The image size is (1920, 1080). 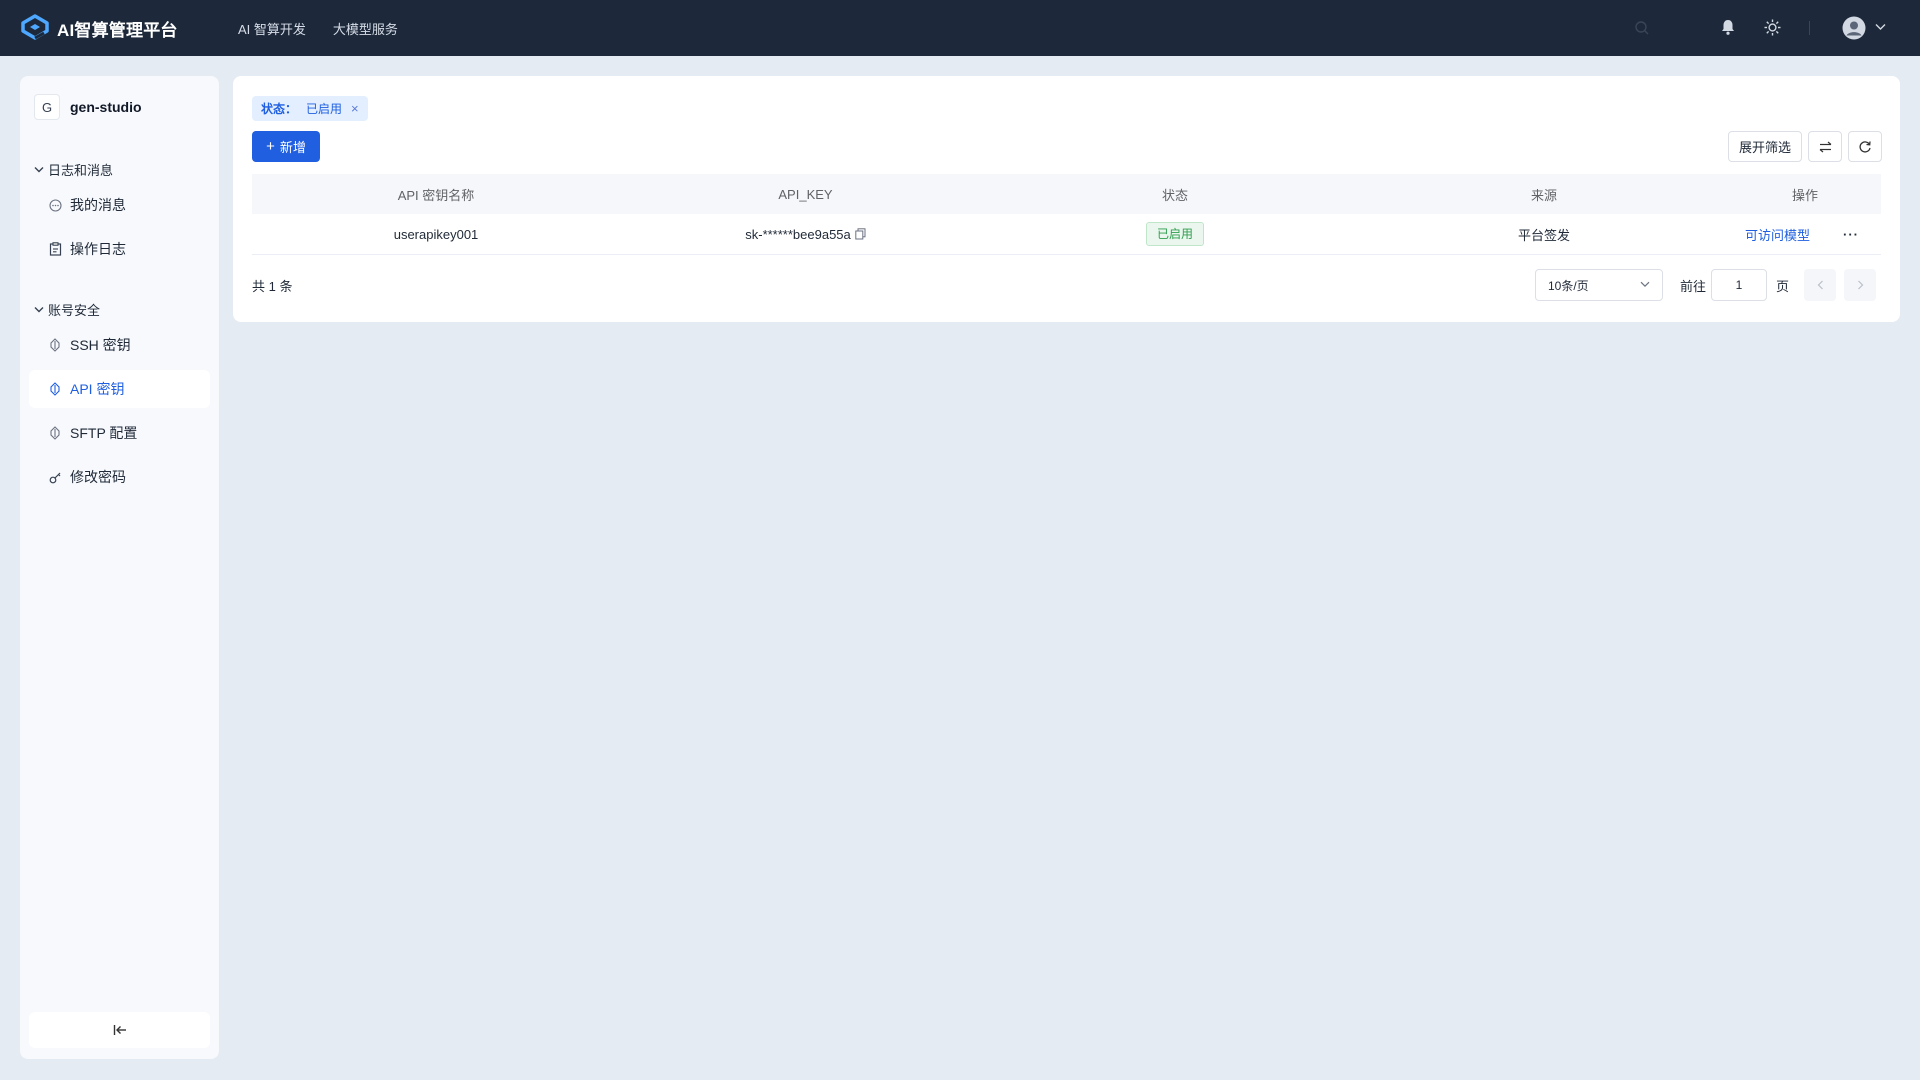 I want to click on cell-api-key-name: userapikey001, so click(x=436, y=234).